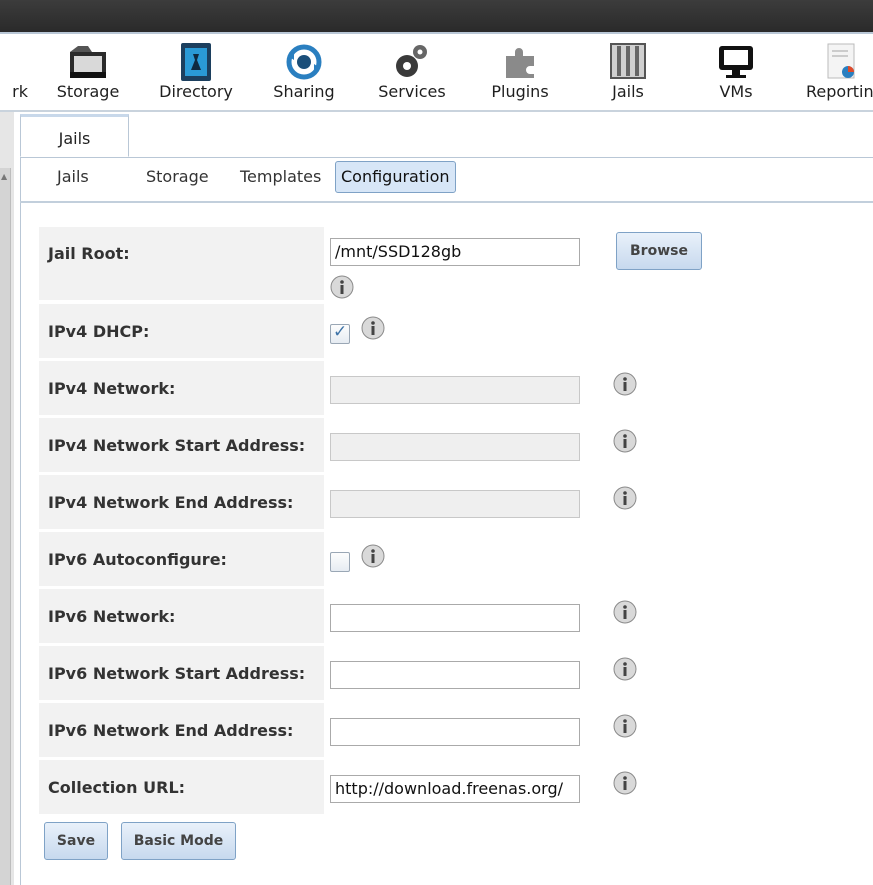  Describe the element at coordinates (112, 388) in the screenshot. I see `ipv4-network-label: IPv4 Network:` at that location.